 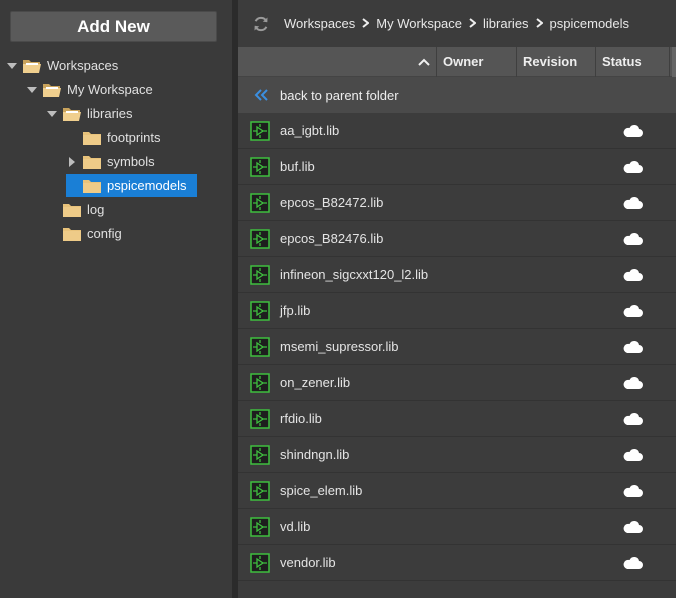 I want to click on tree-item-label: libraries, so click(x=110, y=113).